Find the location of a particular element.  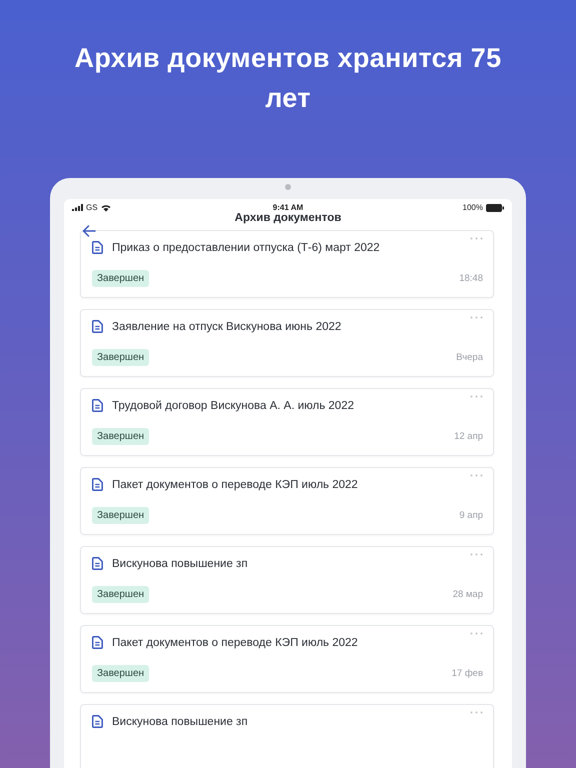

document-date: Вчера is located at coordinates (469, 357).